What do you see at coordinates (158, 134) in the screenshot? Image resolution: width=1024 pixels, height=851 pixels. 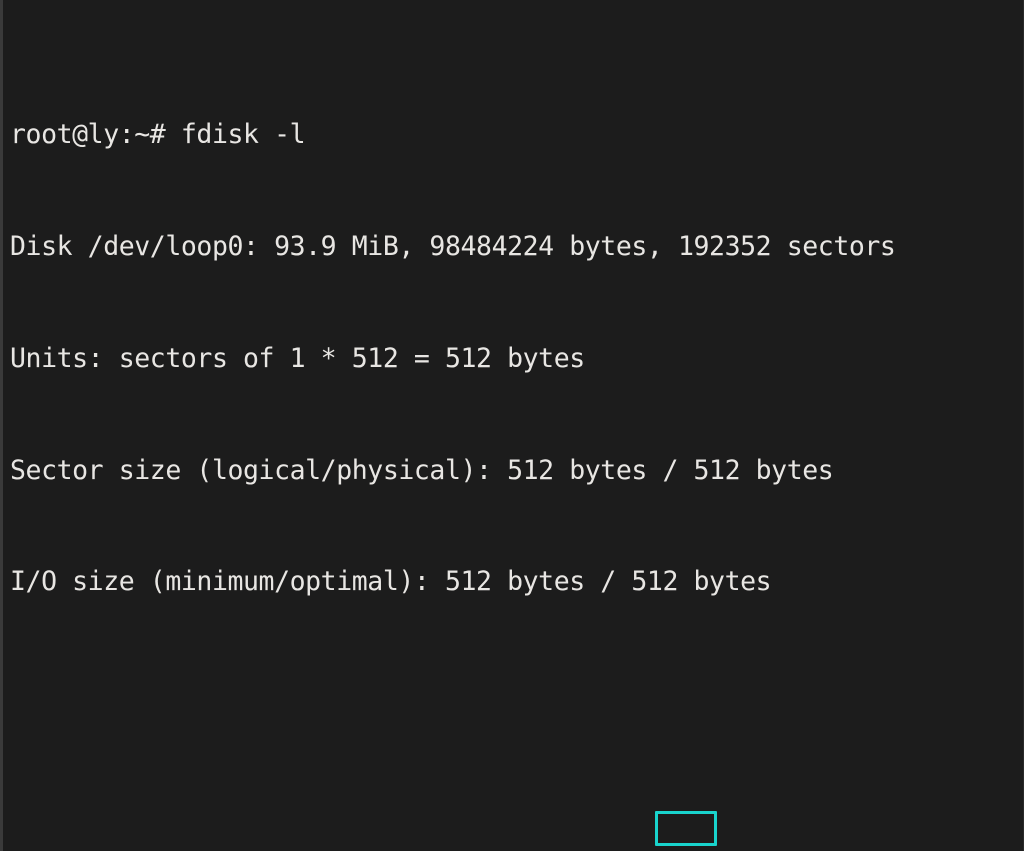 I see `prompt-line: root@ly:~# fdisk -l` at bounding box center [158, 134].